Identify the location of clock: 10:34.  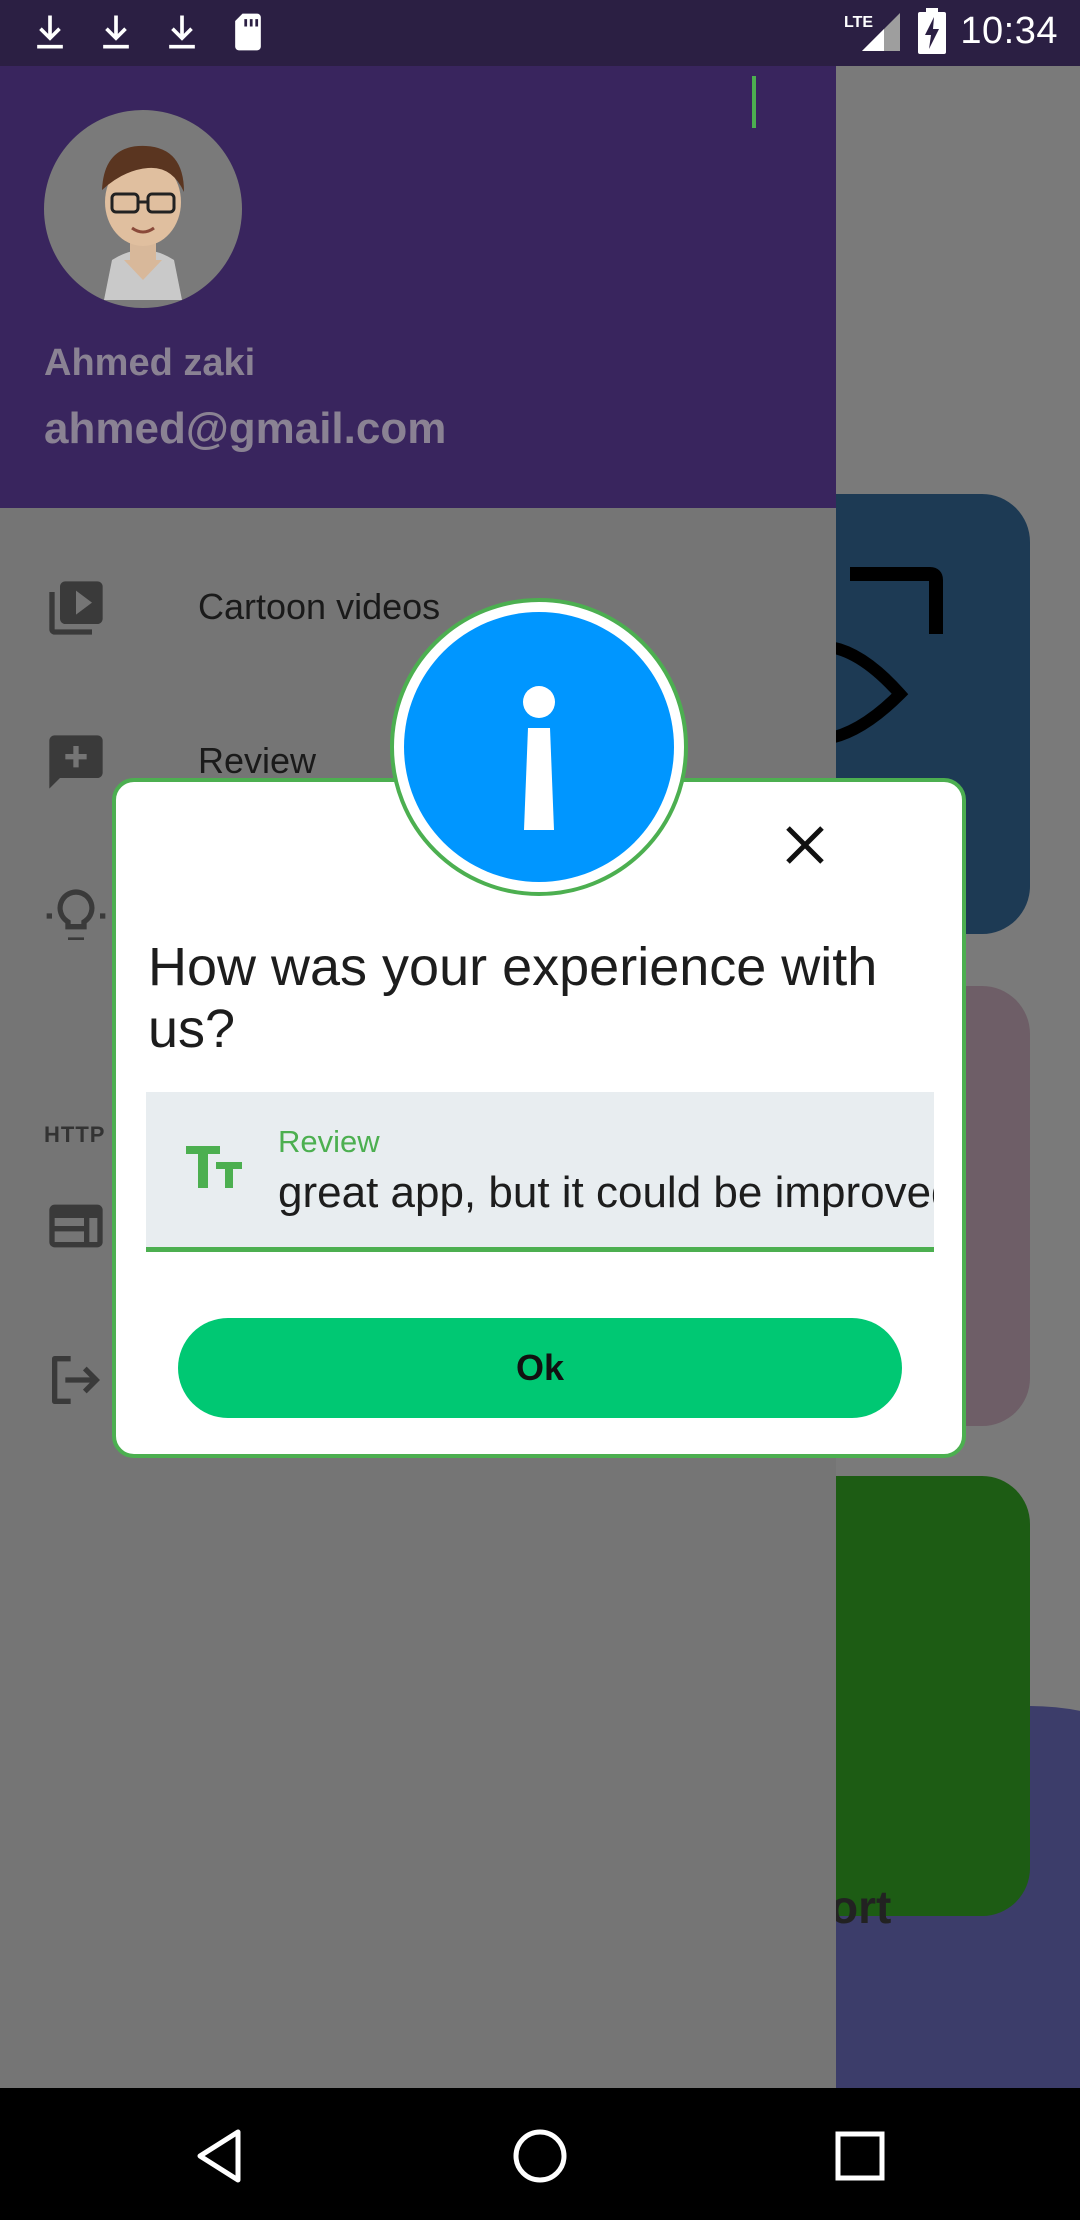
(1009, 30).